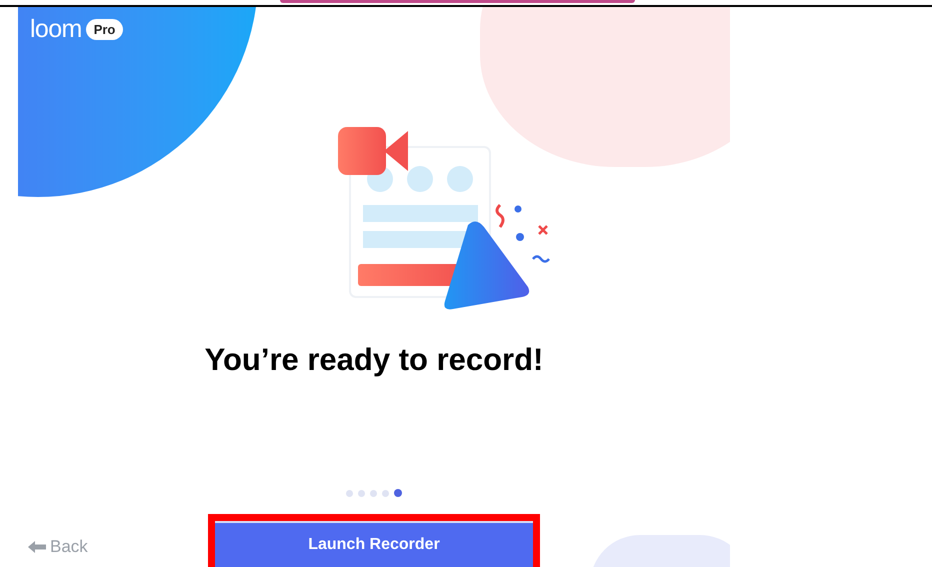  Describe the element at coordinates (37, 546) in the screenshot. I see `left-arrow-icon` at that location.